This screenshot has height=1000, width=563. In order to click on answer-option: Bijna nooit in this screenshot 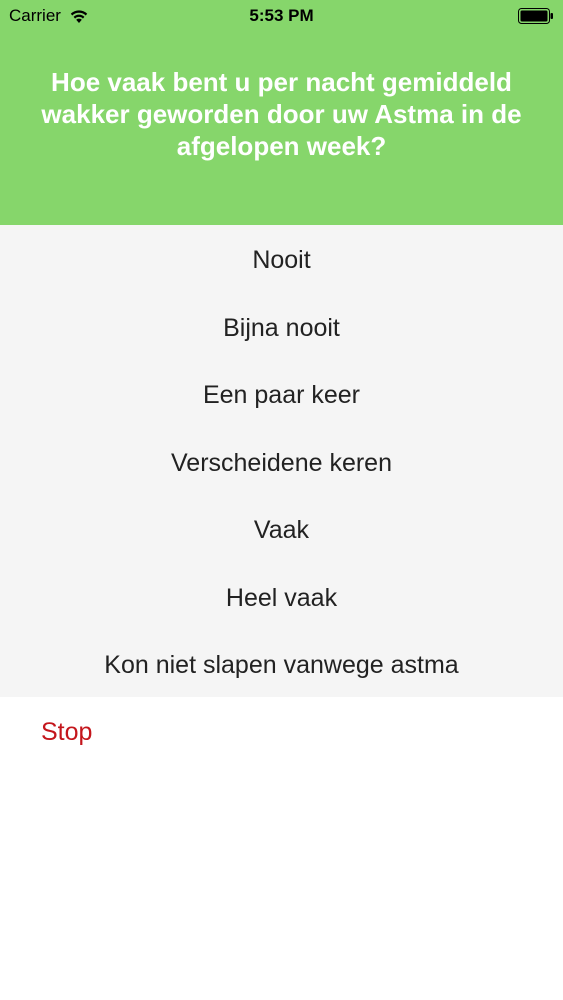, I will do `click(281, 328)`.